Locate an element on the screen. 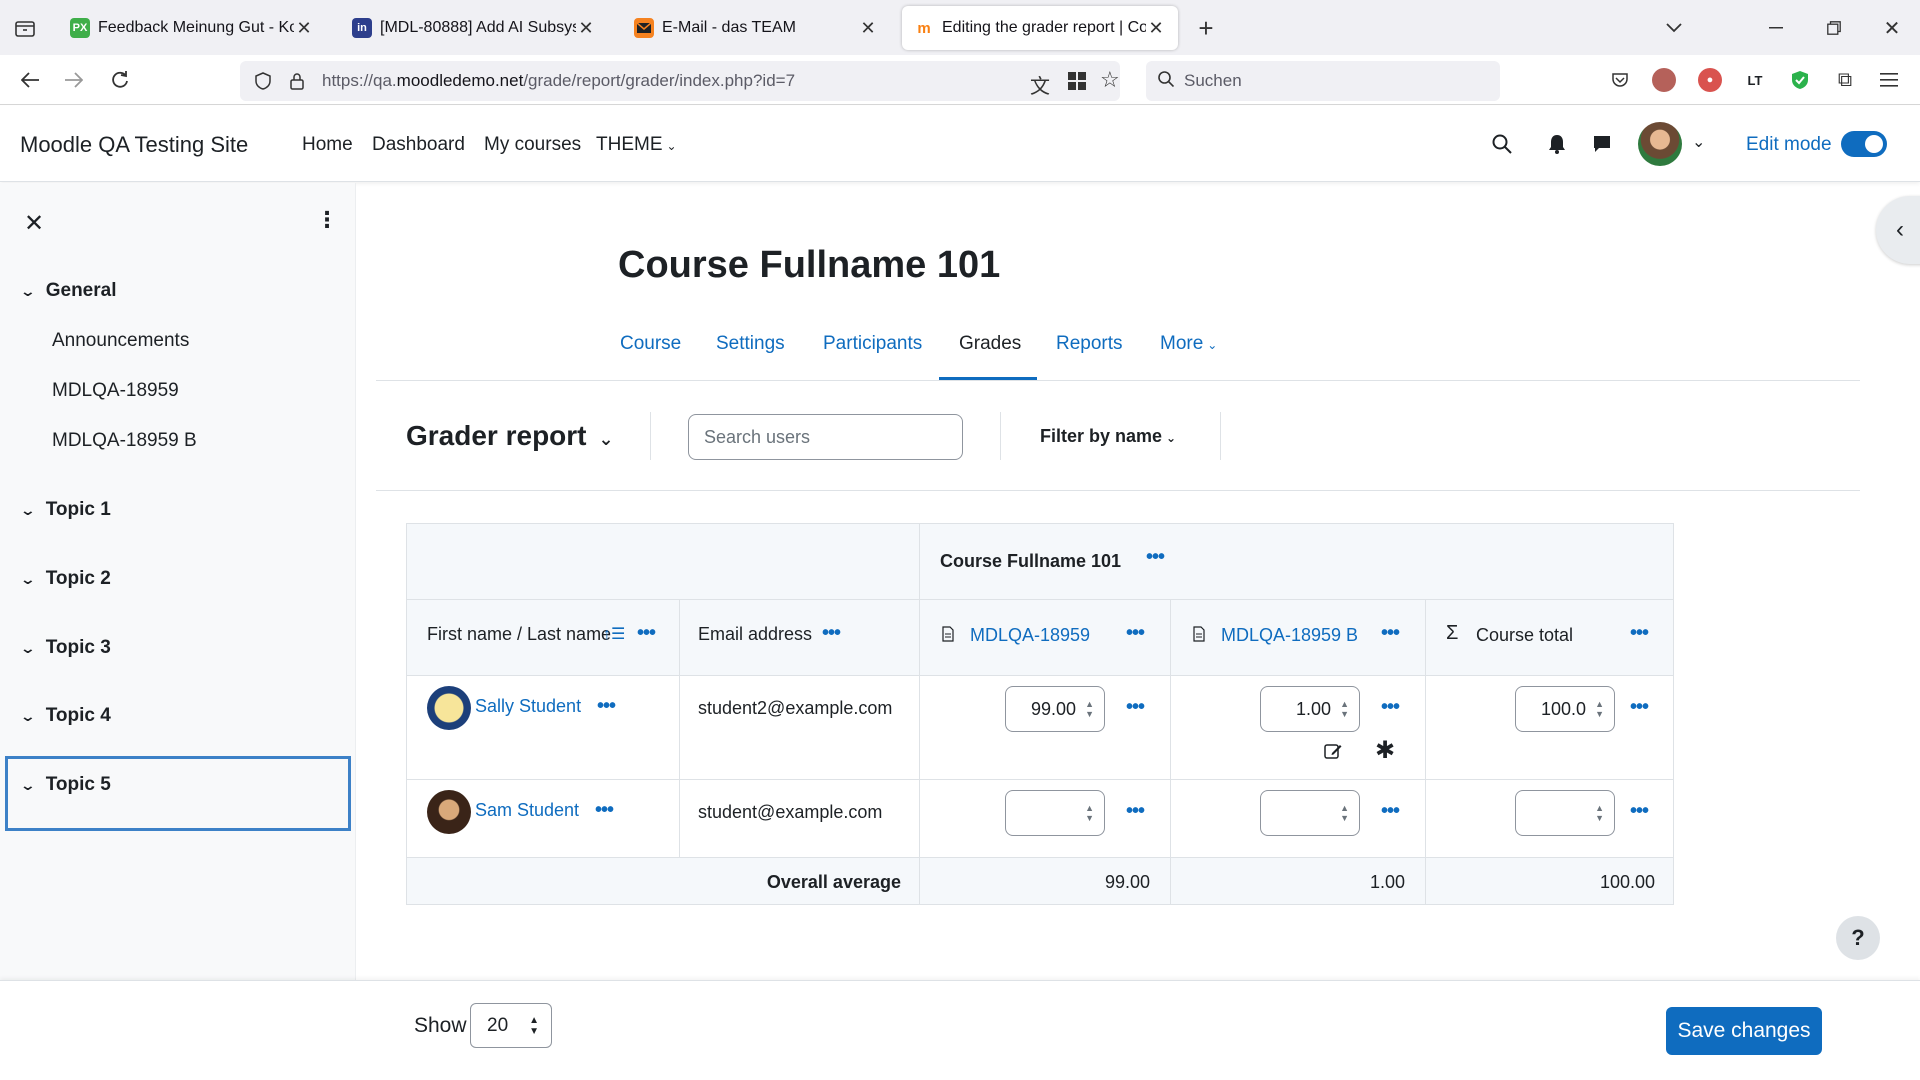 This screenshot has height=1080, width=1920. tab-grades: Grades is located at coordinates (990, 344).